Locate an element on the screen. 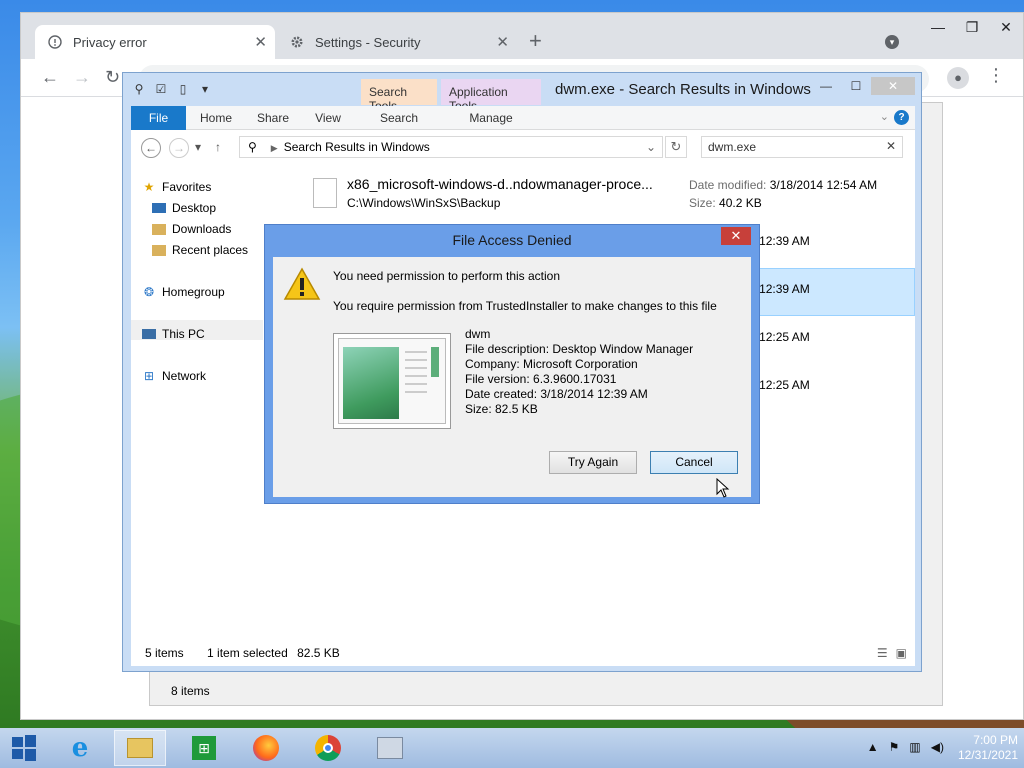 This screenshot has width=1024, height=768. warning-icon is located at coordinates (302, 283).